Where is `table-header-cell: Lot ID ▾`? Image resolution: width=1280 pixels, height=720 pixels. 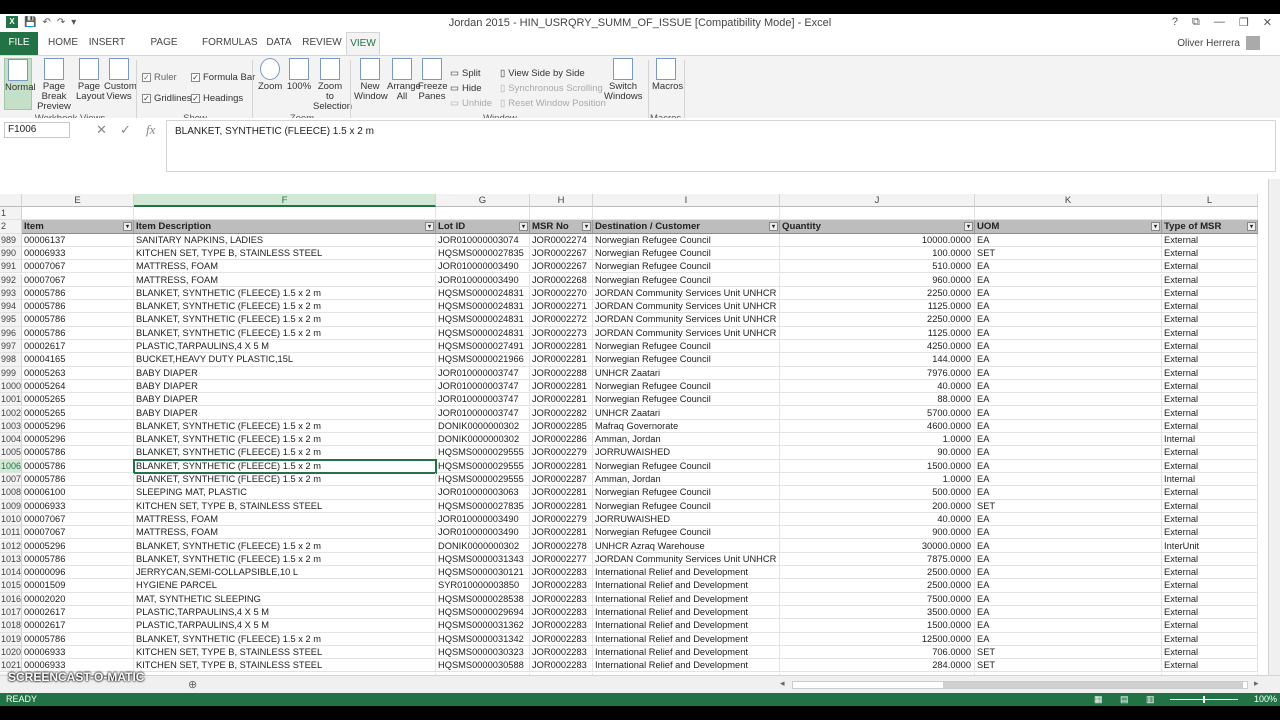 table-header-cell: Lot ID ▾ is located at coordinates (483, 227).